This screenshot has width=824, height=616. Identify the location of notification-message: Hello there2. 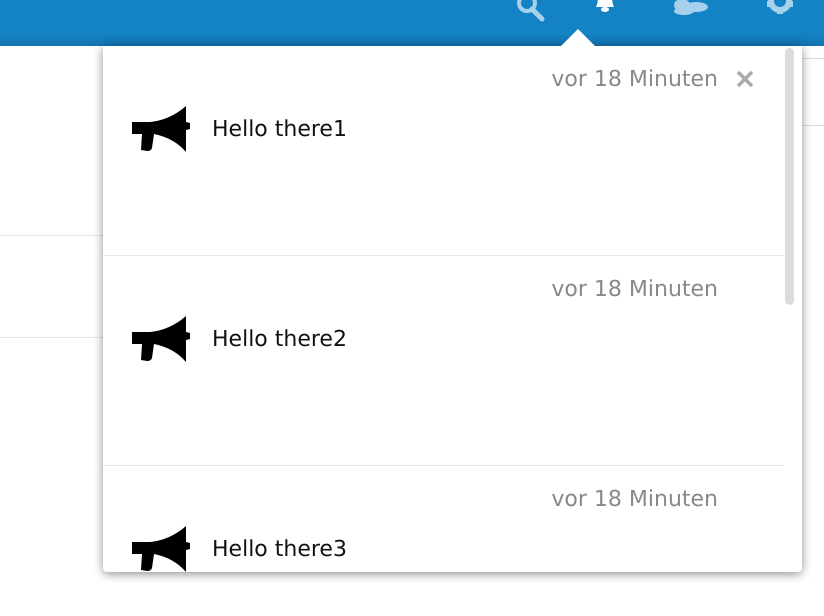
(279, 339).